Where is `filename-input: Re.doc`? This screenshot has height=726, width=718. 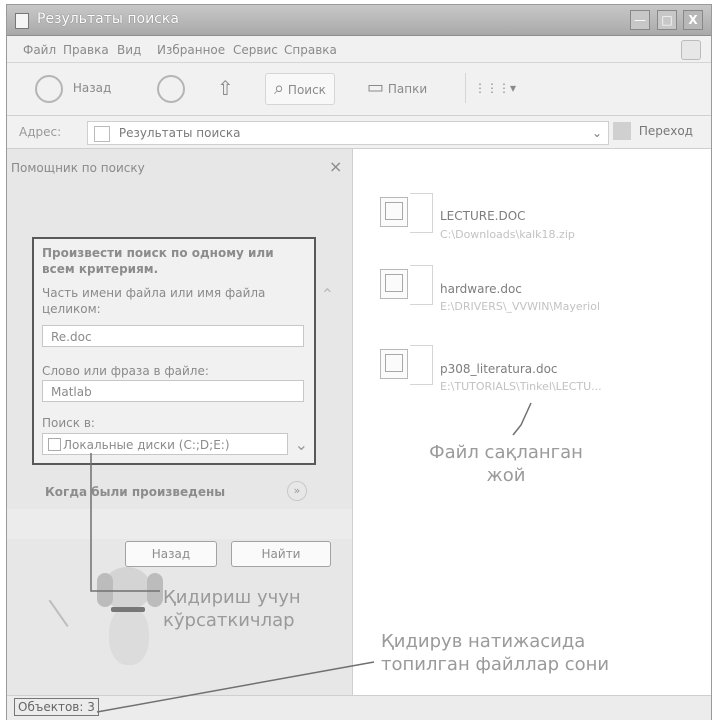 filename-input: Re.doc is located at coordinates (173, 336).